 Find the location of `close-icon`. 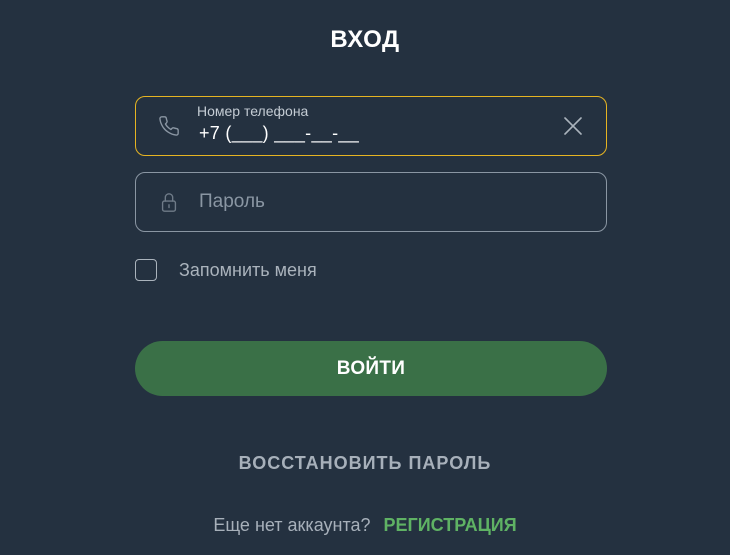

close-icon is located at coordinates (573, 126).